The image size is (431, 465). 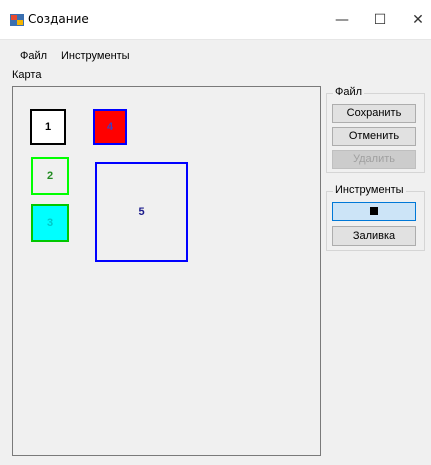 I want to click on app-icon, so click(x=17, y=20).